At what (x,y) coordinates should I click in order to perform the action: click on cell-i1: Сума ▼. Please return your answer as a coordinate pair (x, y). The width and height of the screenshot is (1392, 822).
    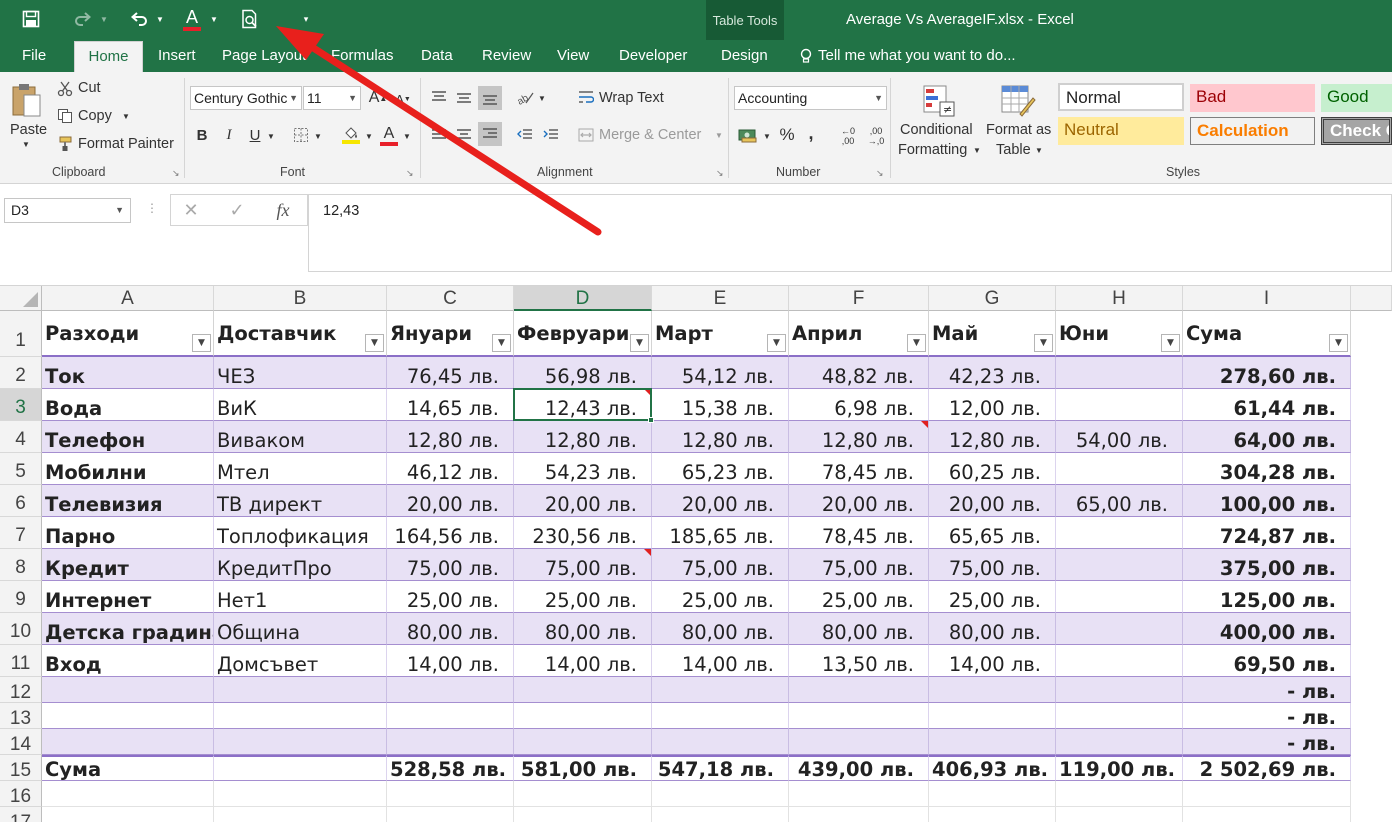
    Looking at the image, I should click on (1267, 334).